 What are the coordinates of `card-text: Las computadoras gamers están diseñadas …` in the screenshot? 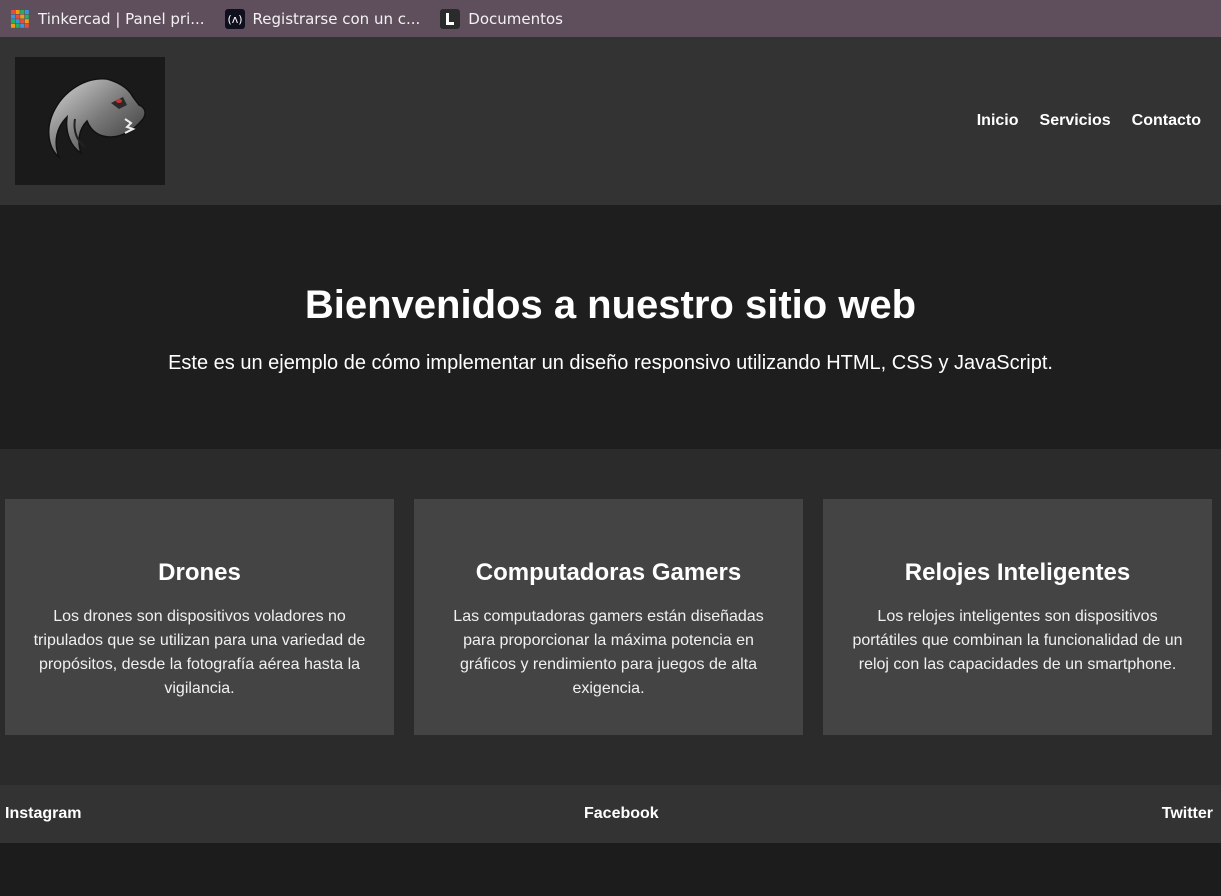 It's located at (608, 652).